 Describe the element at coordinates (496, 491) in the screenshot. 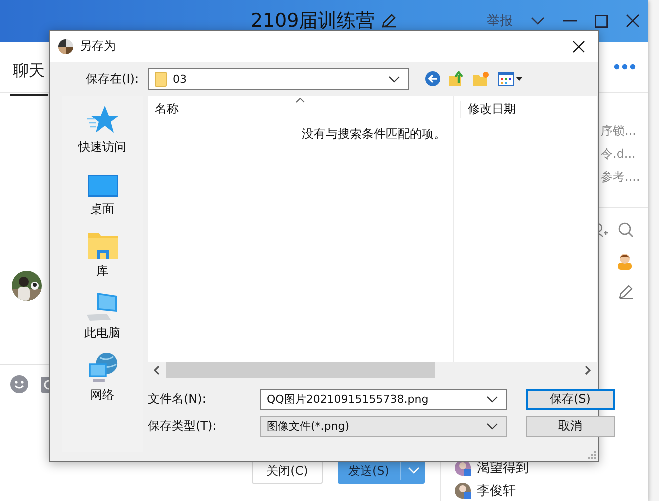

I see `member-name: 李俊轩` at that location.